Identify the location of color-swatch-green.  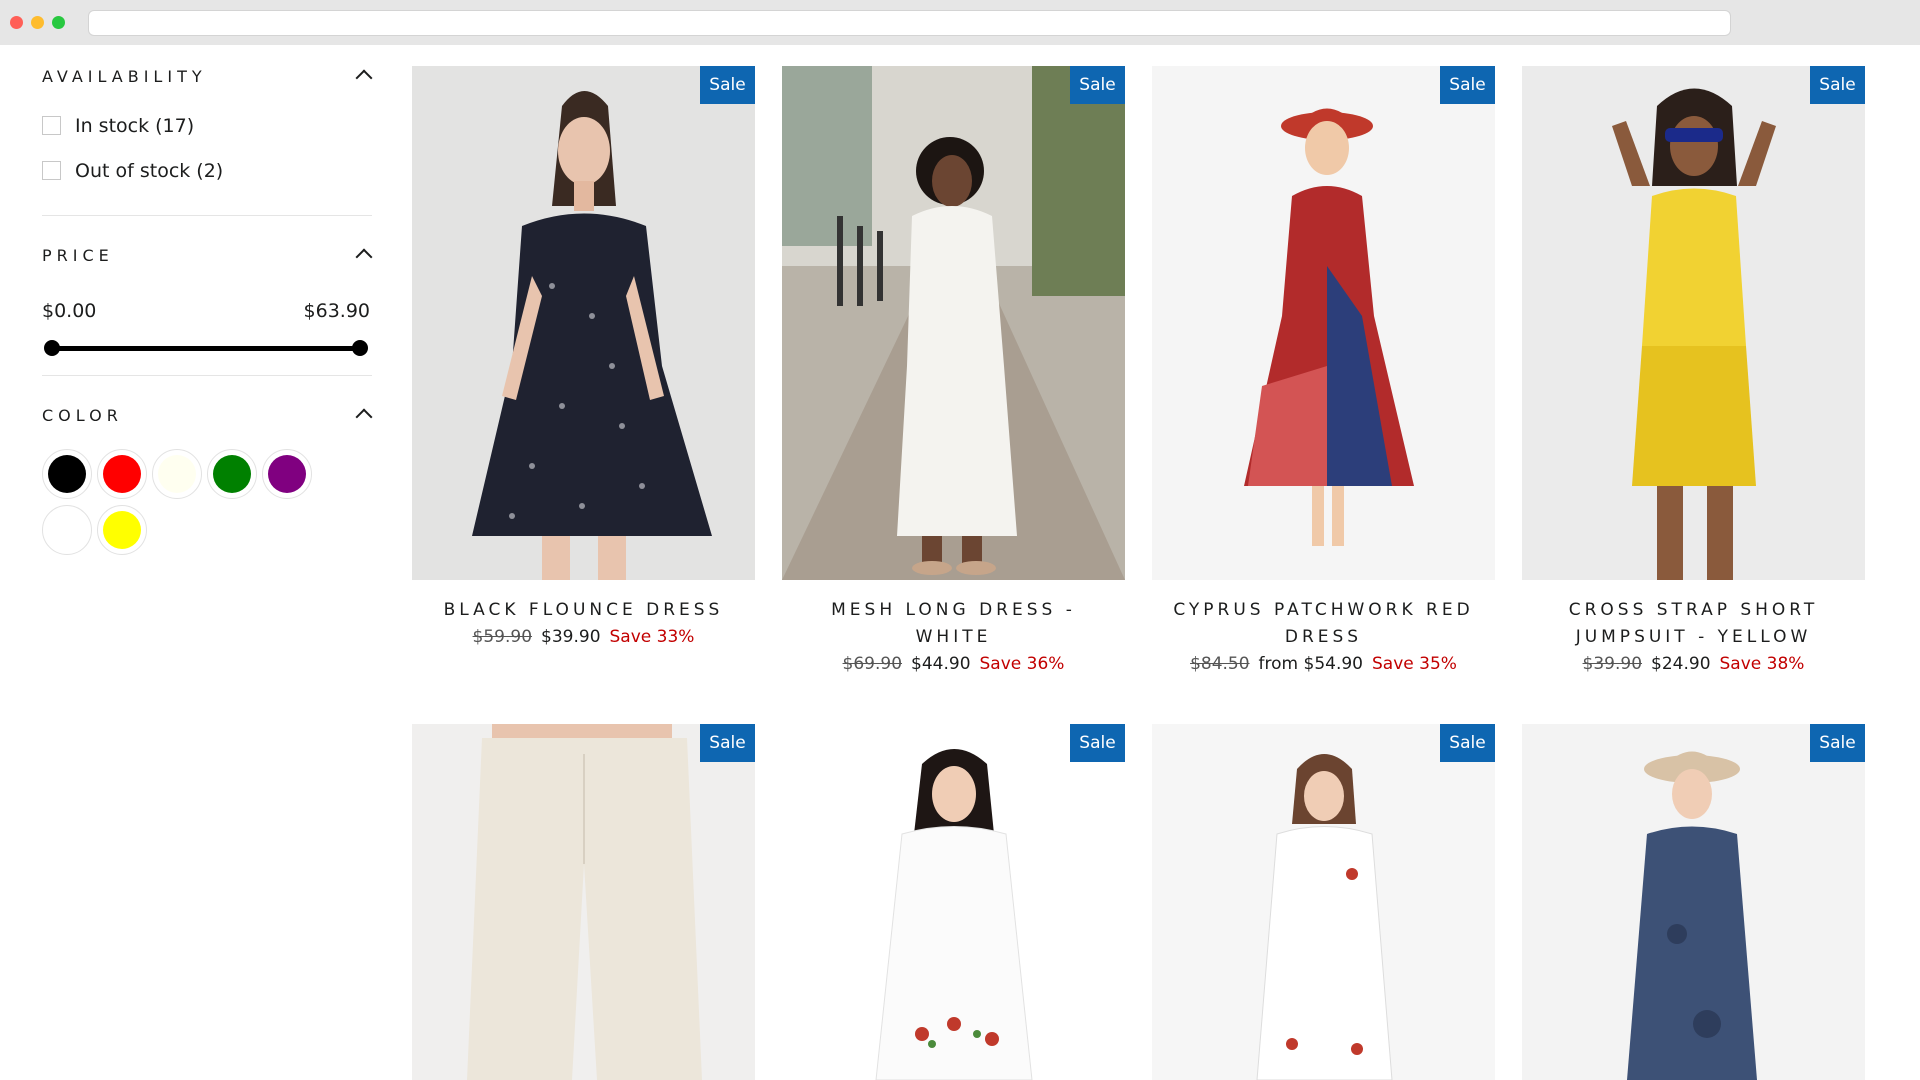
(232, 474).